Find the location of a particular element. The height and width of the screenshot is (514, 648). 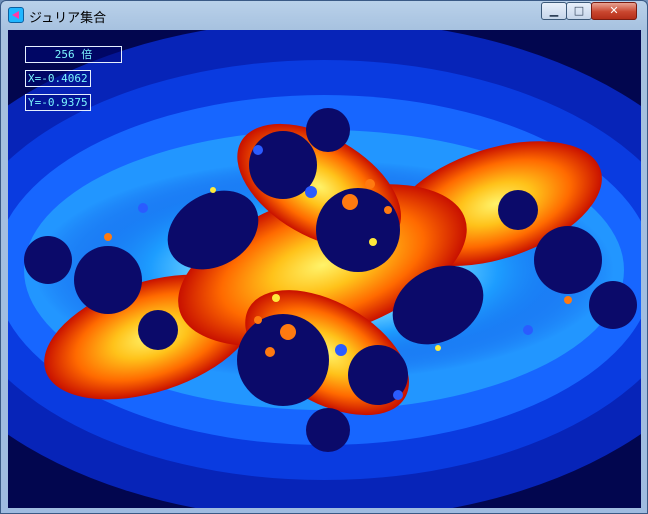

app-icon is located at coordinates (16, 15).